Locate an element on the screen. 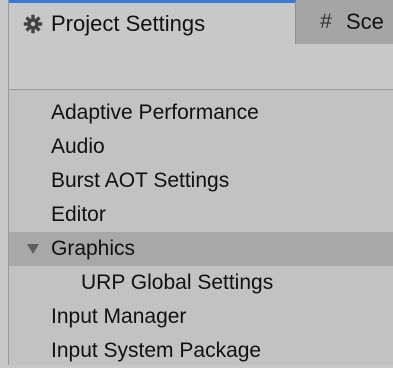 This screenshot has height=368, width=393. settings-item-label: Adaptive Performance is located at coordinates (155, 112).